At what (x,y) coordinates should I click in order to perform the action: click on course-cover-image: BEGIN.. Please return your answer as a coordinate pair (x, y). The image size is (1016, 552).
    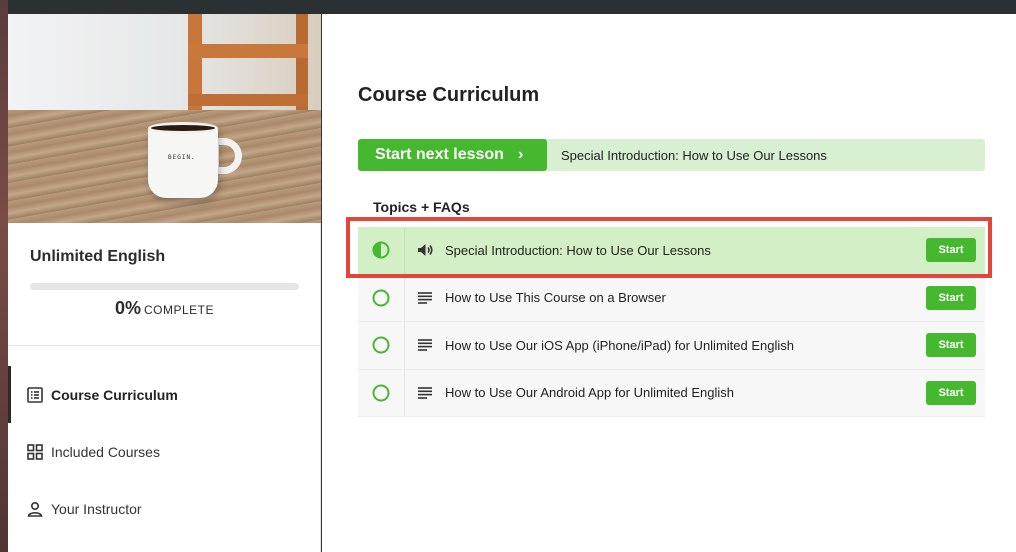
    Looking at the image, I should click on (164, 118).